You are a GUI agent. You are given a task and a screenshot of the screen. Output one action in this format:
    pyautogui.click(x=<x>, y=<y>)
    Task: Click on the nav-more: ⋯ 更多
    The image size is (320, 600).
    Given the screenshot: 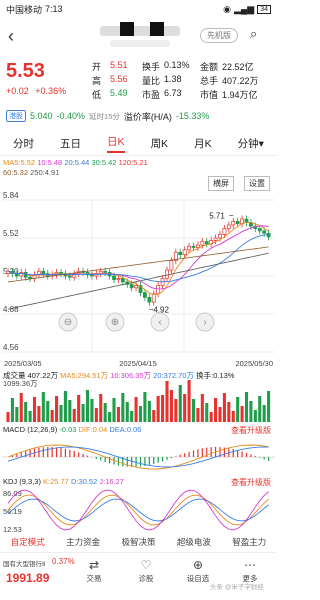 What is the action you would take?
    pyautogui.click(x=250, y=570)
    